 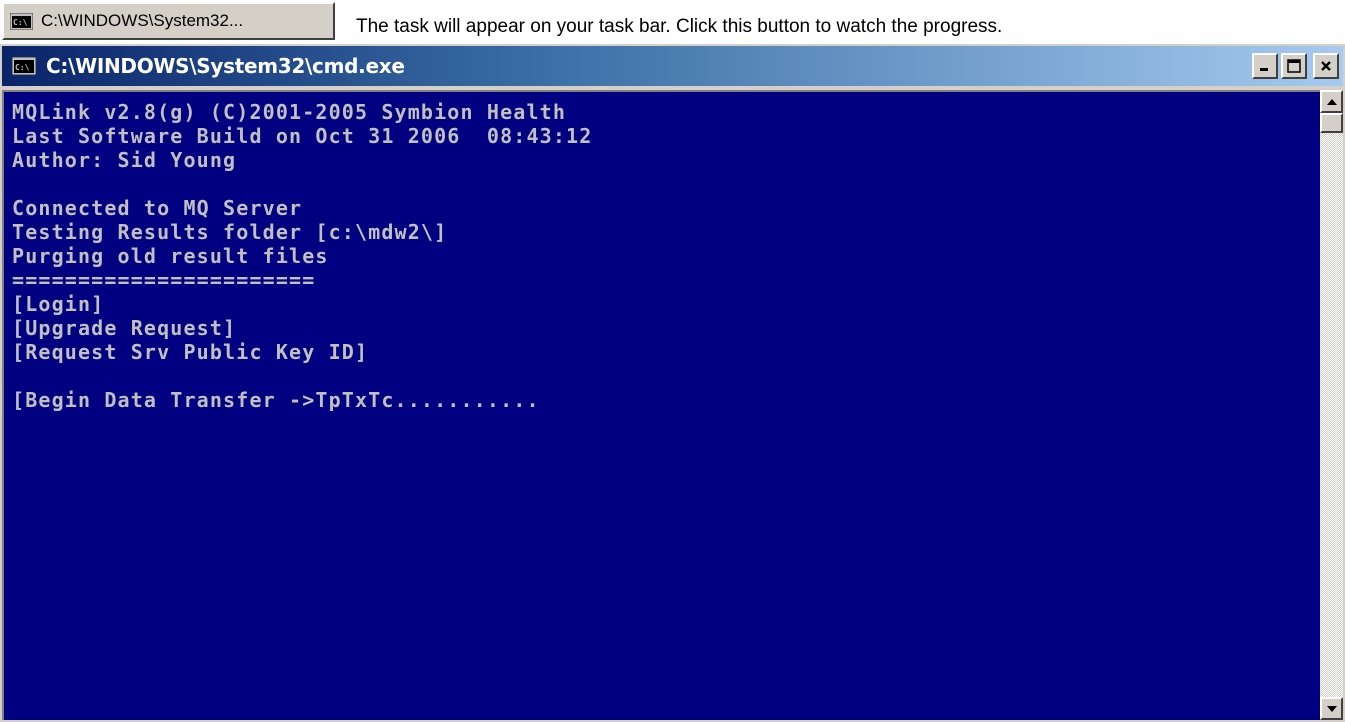 What do you see at coordinates (190, 352) in the screenshot?
I see `console-line: [Request Srv Public Key ID]` at bounding box center [190, 352].